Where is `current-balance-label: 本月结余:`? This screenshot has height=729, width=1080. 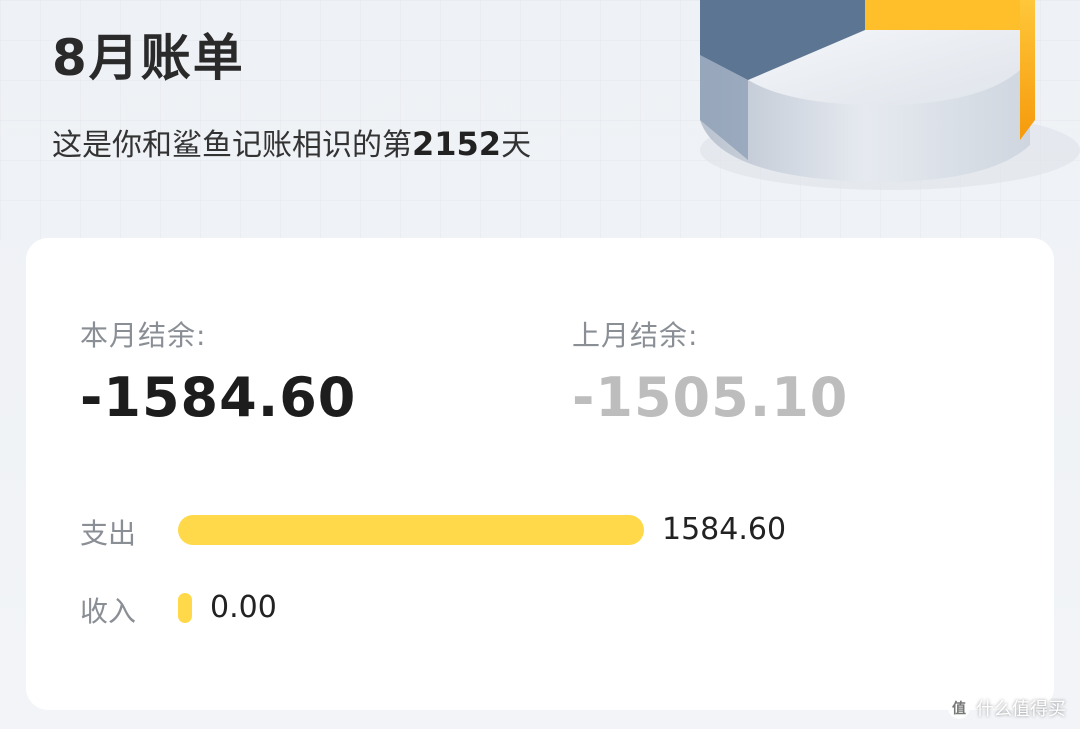 current-balance-label: 本月结余: is located at coordinates (143, 335).